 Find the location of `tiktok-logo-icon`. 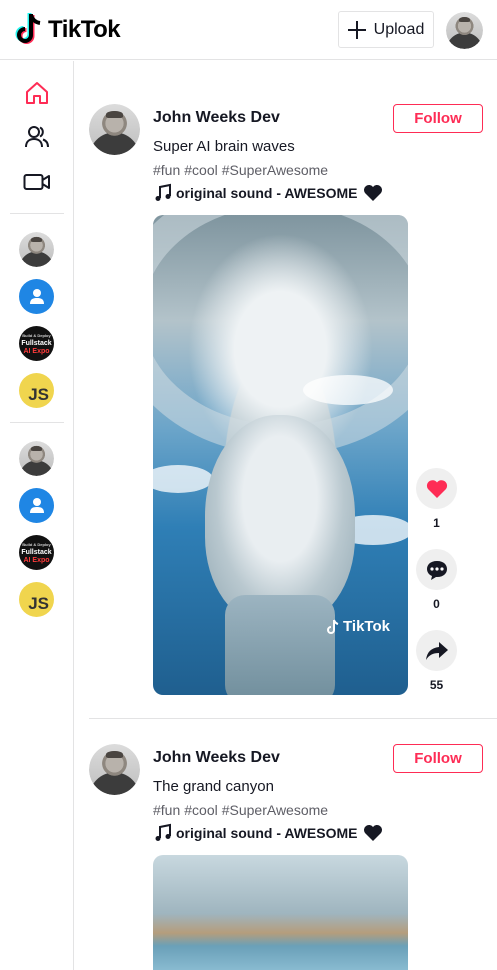

tiktok-logo-icon is located at coordinates (30, 30).